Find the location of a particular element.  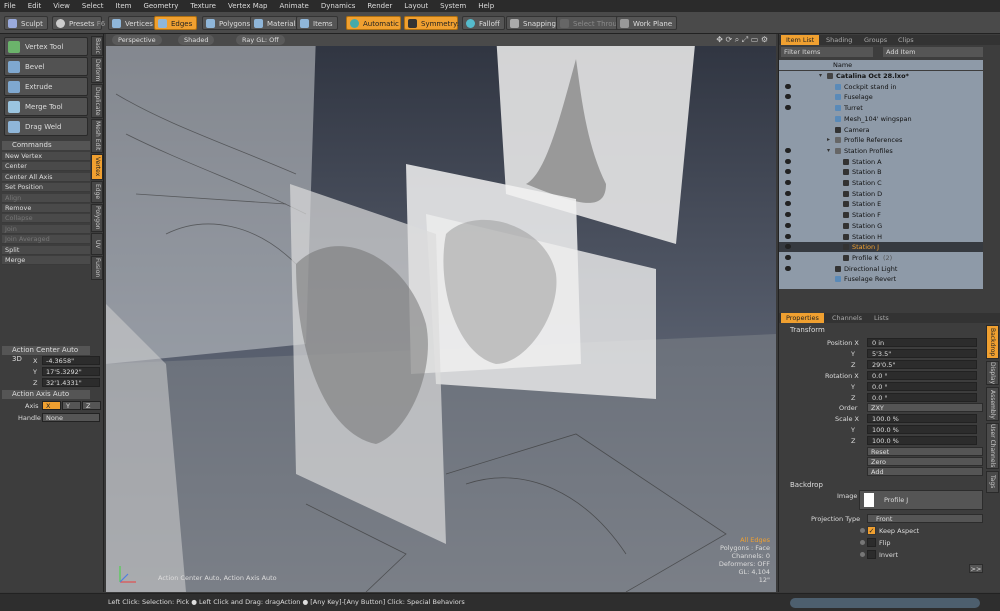

sculpt-button: Sculpt is located at coordinates (26, 23).